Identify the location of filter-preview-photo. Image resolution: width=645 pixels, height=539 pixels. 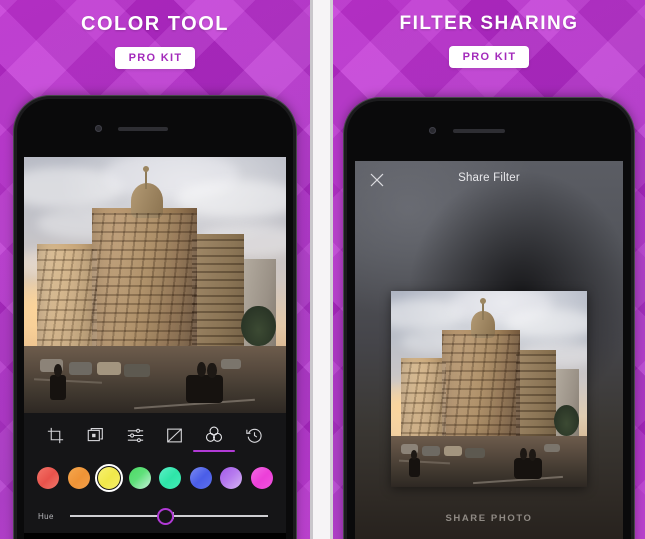
(489, 389).